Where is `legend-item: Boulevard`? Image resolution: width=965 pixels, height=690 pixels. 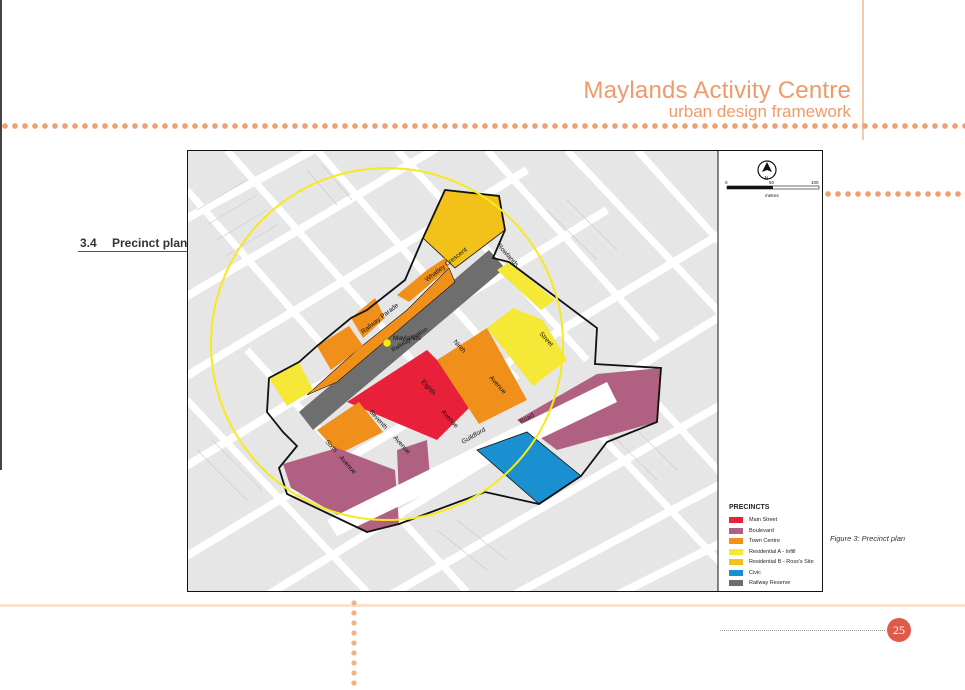 legend-item: Boulevard is located at coordinates (771, 531).